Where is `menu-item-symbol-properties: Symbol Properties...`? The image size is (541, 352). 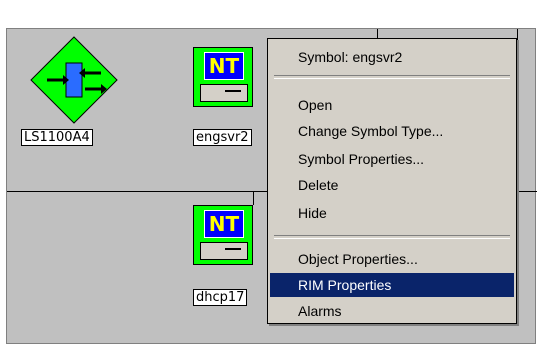
menu-item-symbol-properties: Symbol Properties... is located at coordinates (392, 159).